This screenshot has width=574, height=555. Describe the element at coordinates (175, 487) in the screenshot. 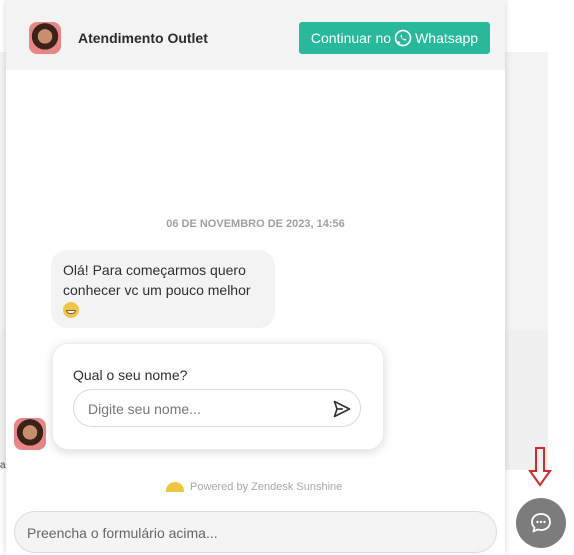

I see `sunshine-logo-icon` at that location.